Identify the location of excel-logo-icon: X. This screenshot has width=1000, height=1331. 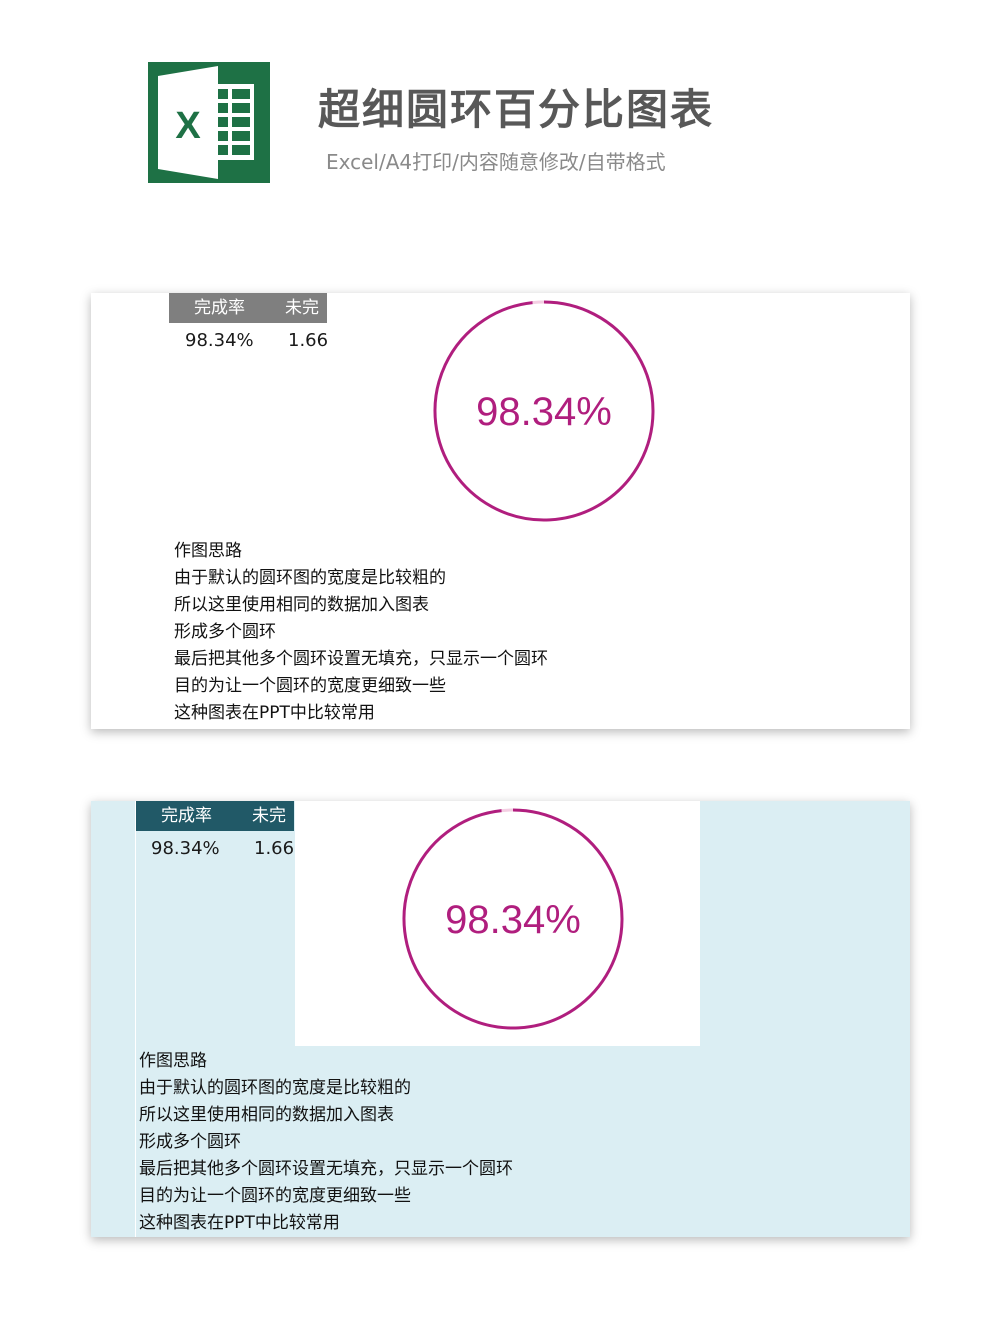
(209, 122).